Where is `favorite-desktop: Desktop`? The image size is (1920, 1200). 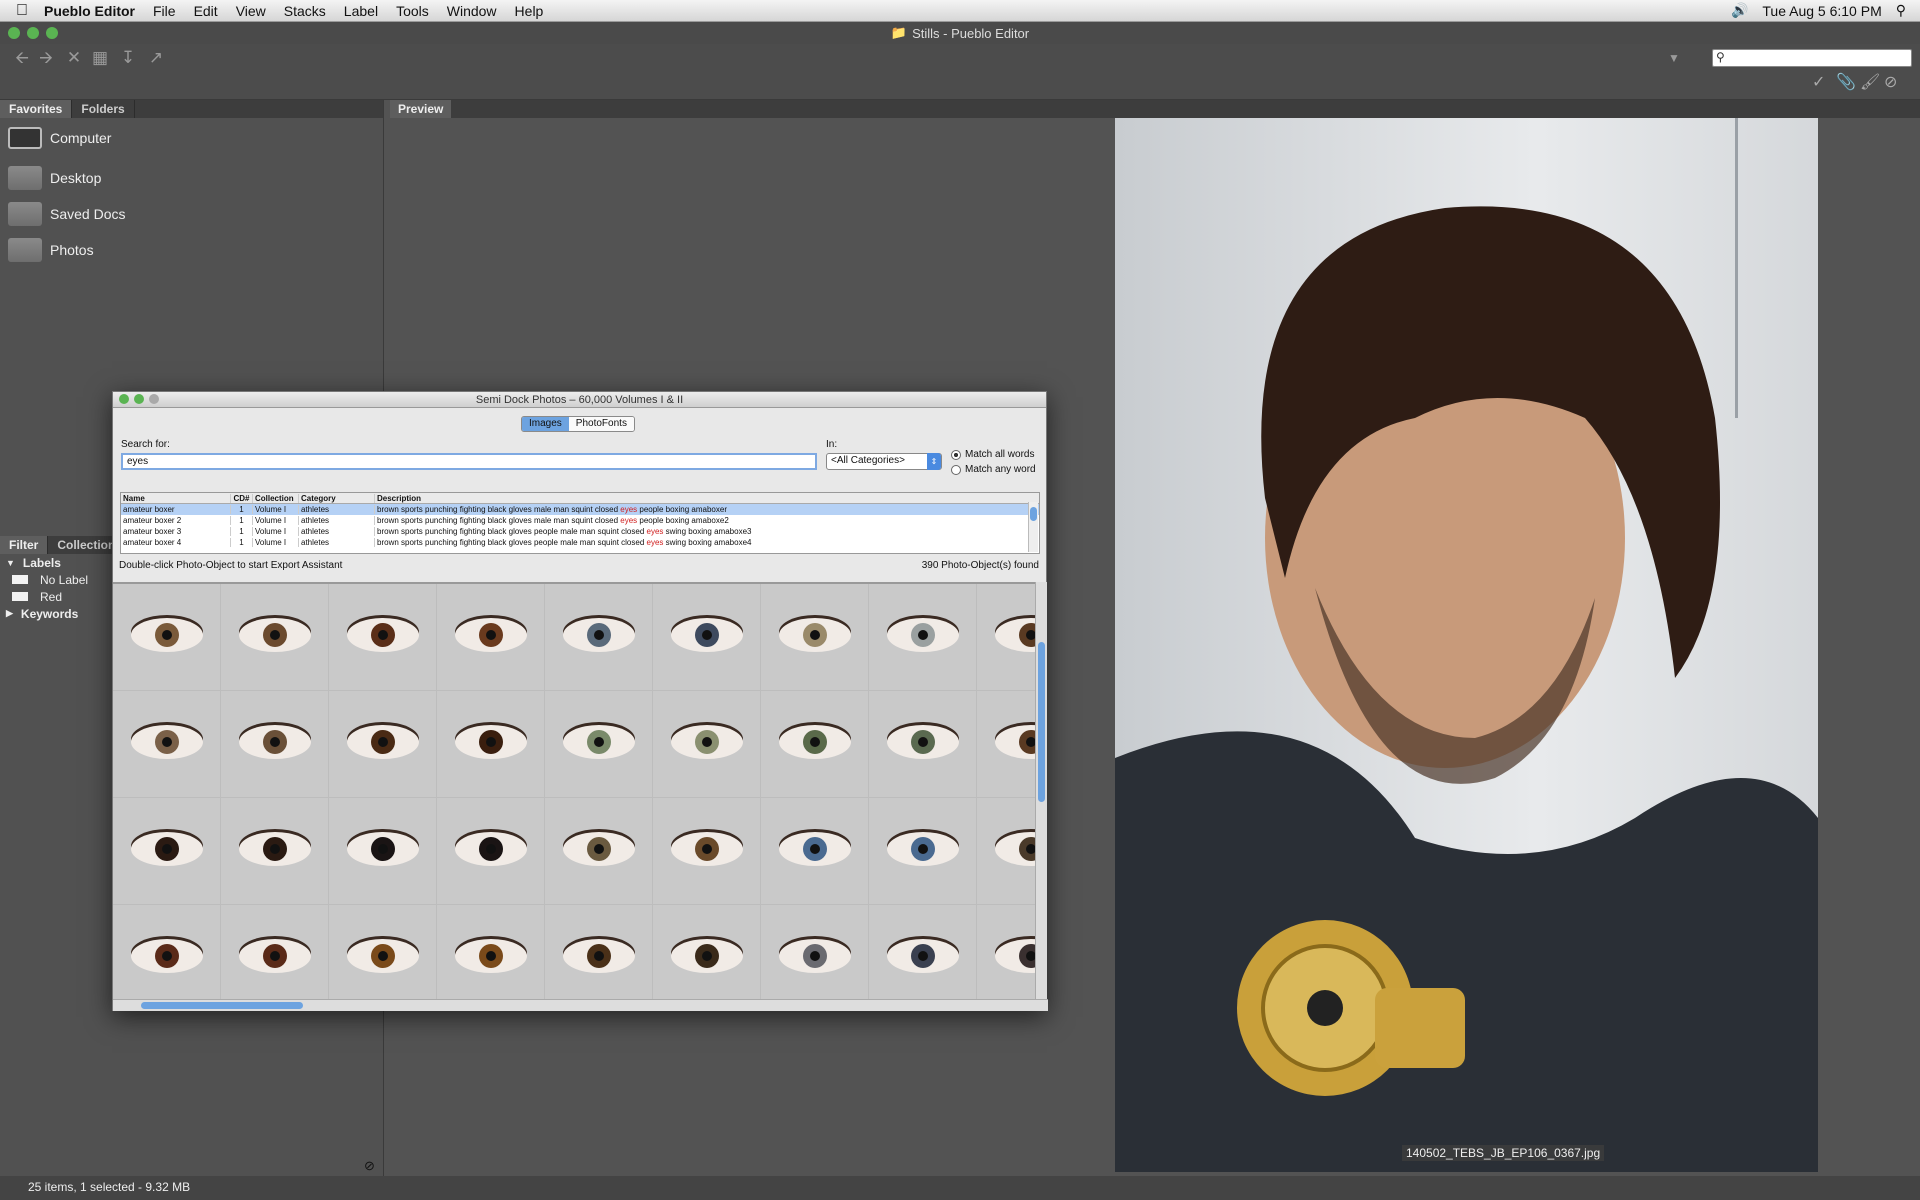
favorite-desktop: Desktop is located at coordinates (191, 178).